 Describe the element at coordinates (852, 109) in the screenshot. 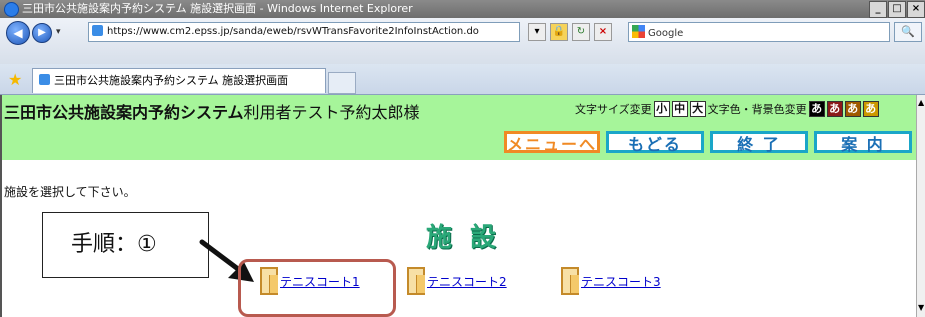

I see `color-option-brown-button: あ` at that location.